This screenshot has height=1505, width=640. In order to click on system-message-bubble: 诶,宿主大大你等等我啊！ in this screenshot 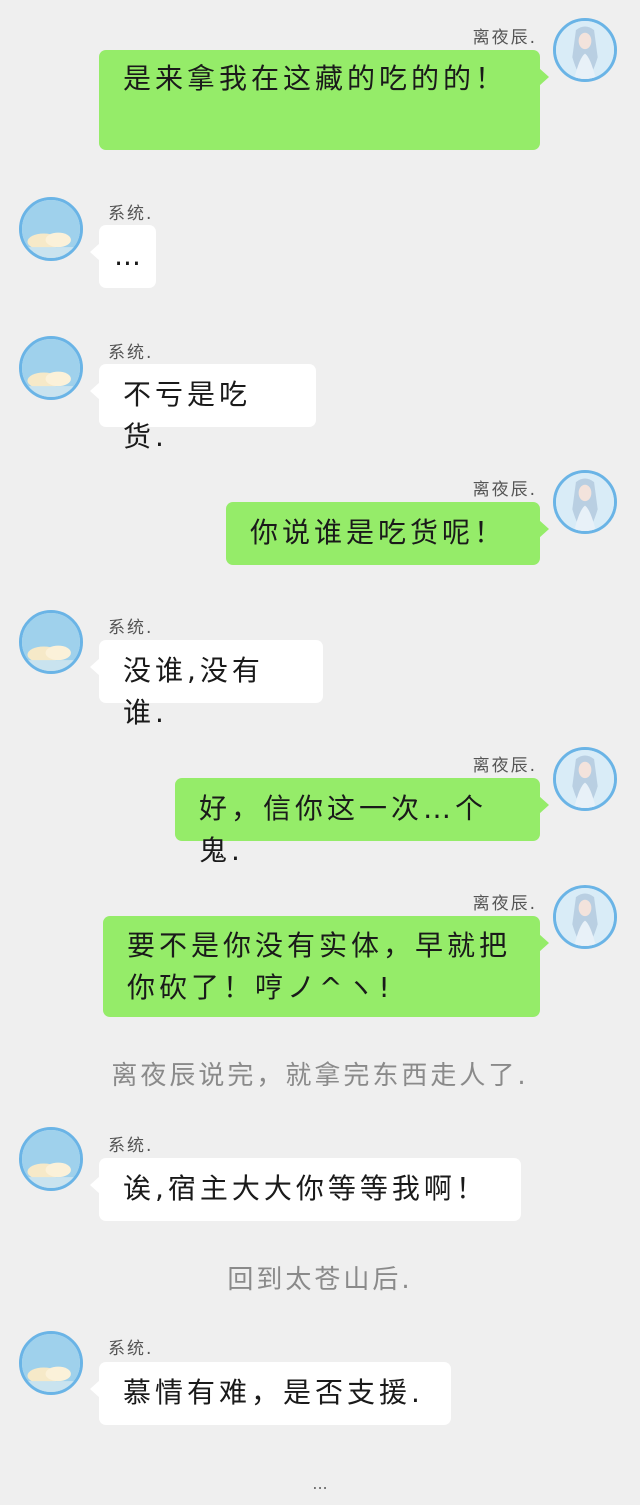, I will do `click(305, 1189)`.